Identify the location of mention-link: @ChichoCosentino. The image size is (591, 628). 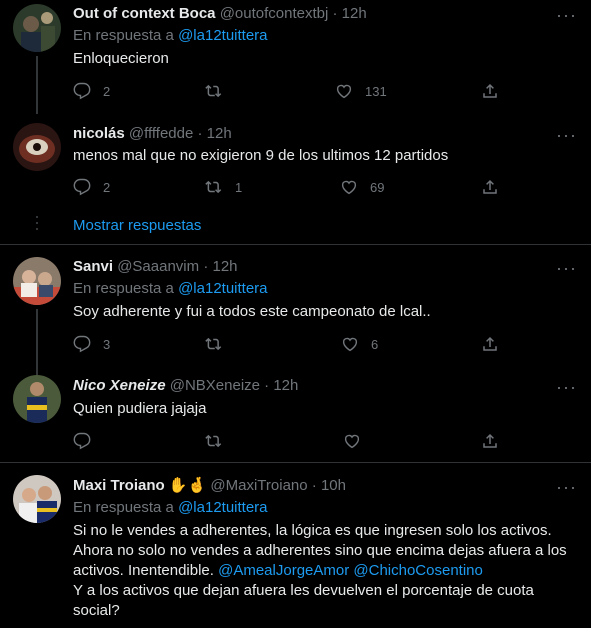
(417, 570).